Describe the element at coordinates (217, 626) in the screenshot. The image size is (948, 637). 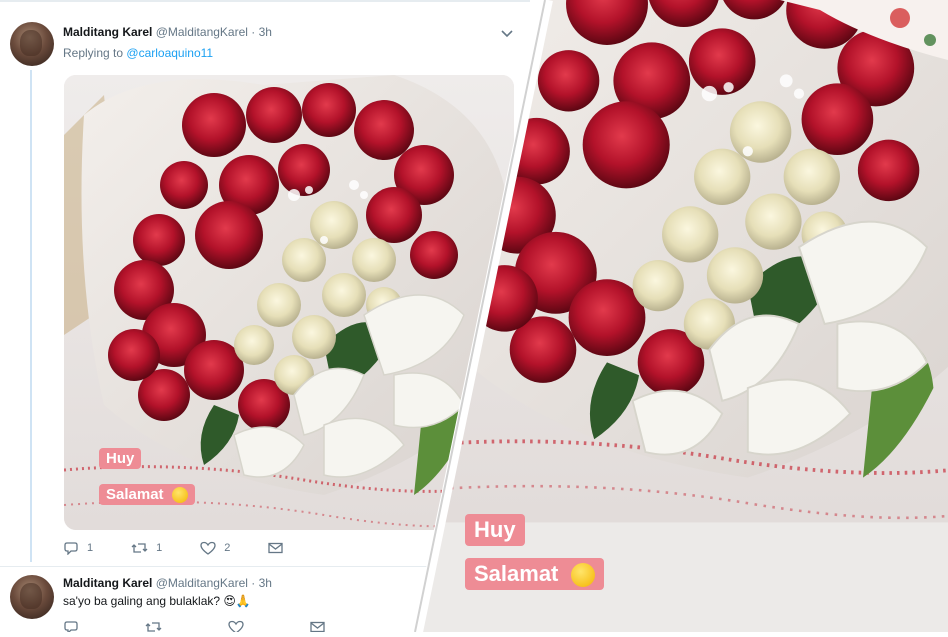
I see `tweet-actions` at that location.